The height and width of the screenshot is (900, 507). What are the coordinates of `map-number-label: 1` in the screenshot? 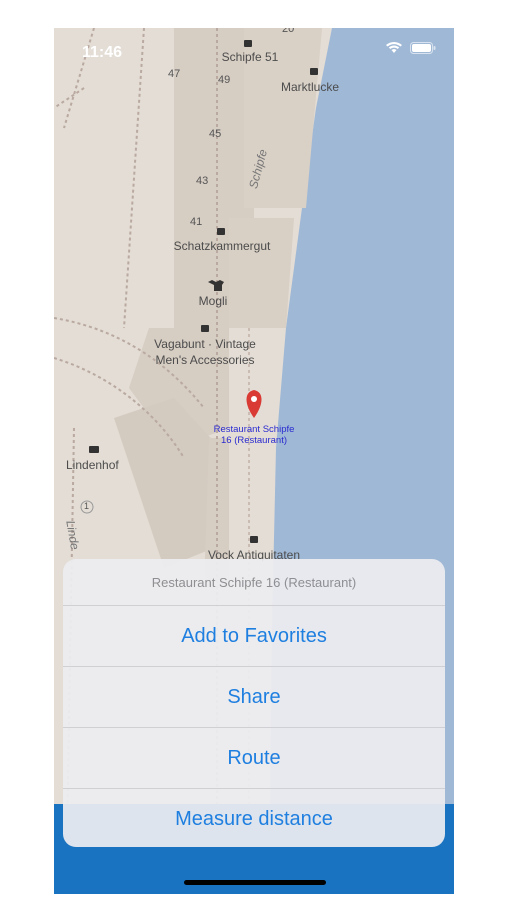 It's located at (87, 506).